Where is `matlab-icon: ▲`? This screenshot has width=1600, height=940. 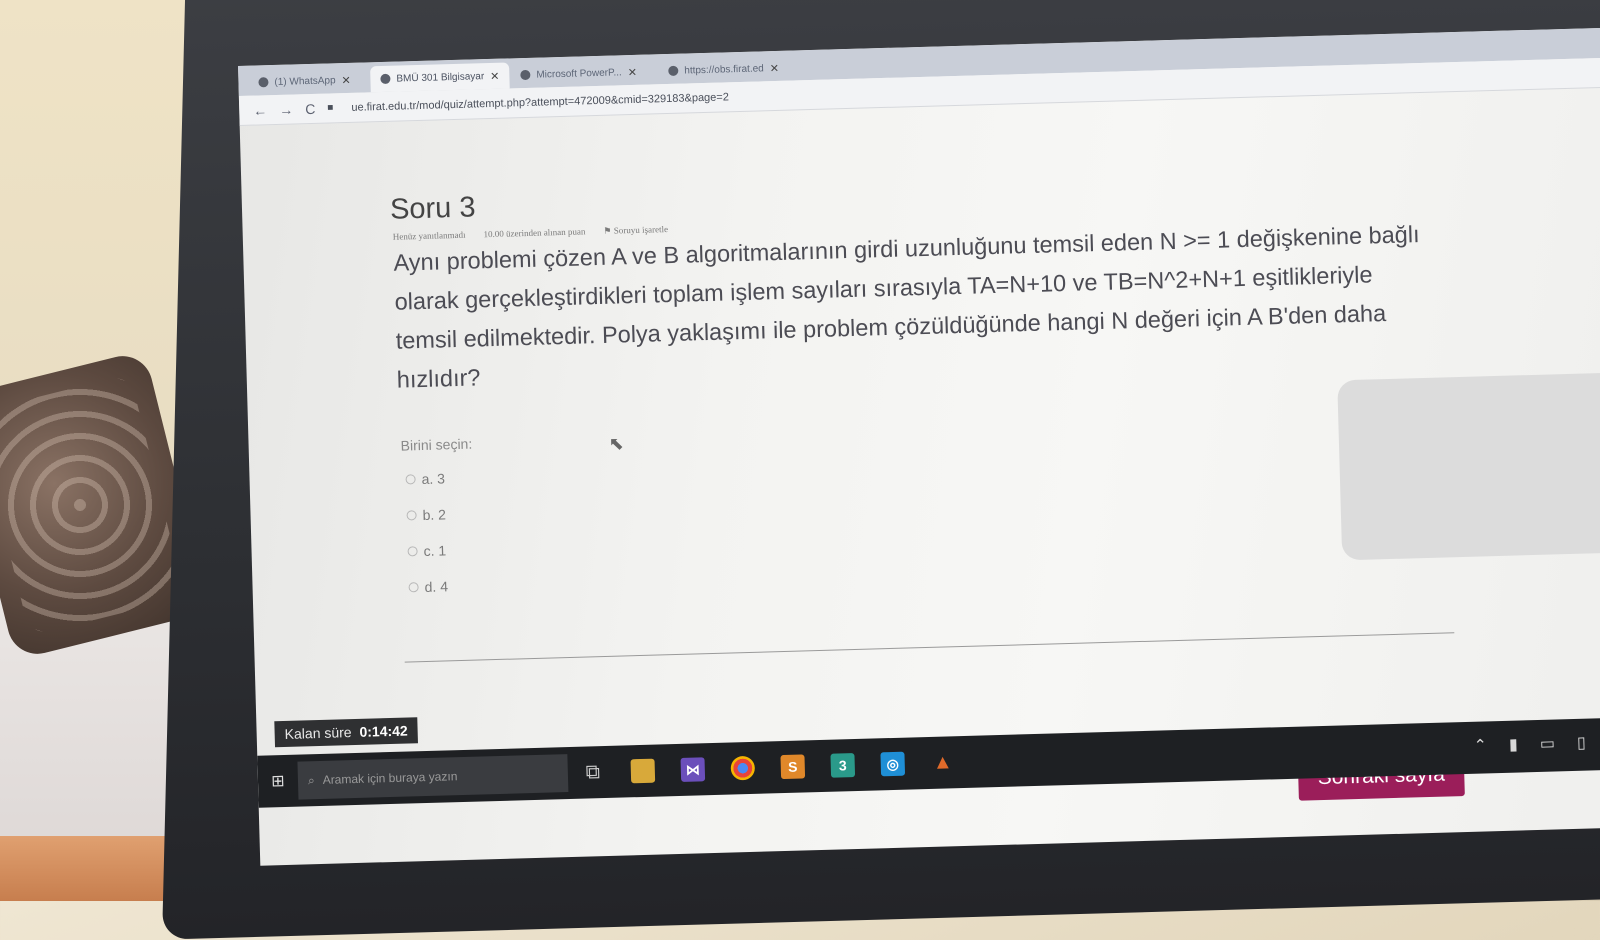
matlab-icon: ▲ is located at coordinates (942, 762).